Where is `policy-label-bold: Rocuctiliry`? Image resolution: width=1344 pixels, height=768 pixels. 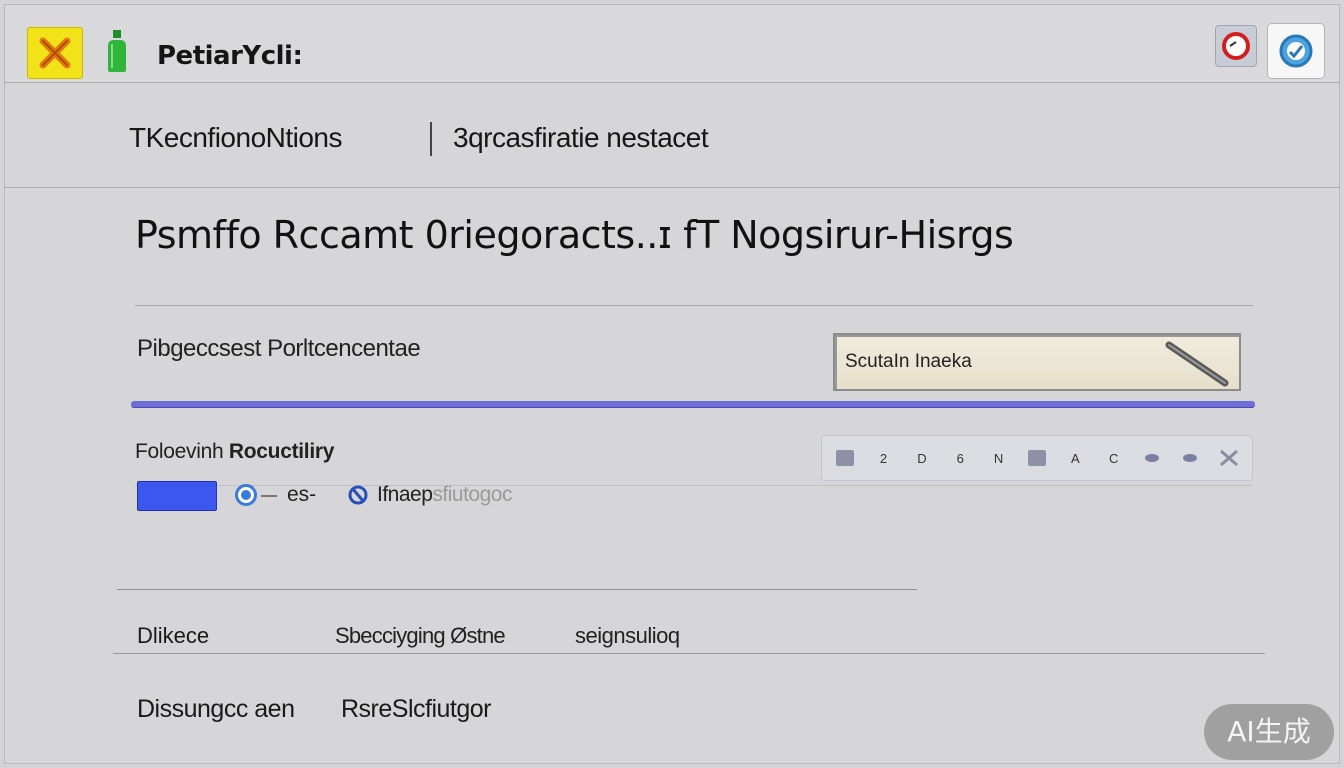 policy-label-bold: Rocuctiliry is located at coordinates (281, 451).